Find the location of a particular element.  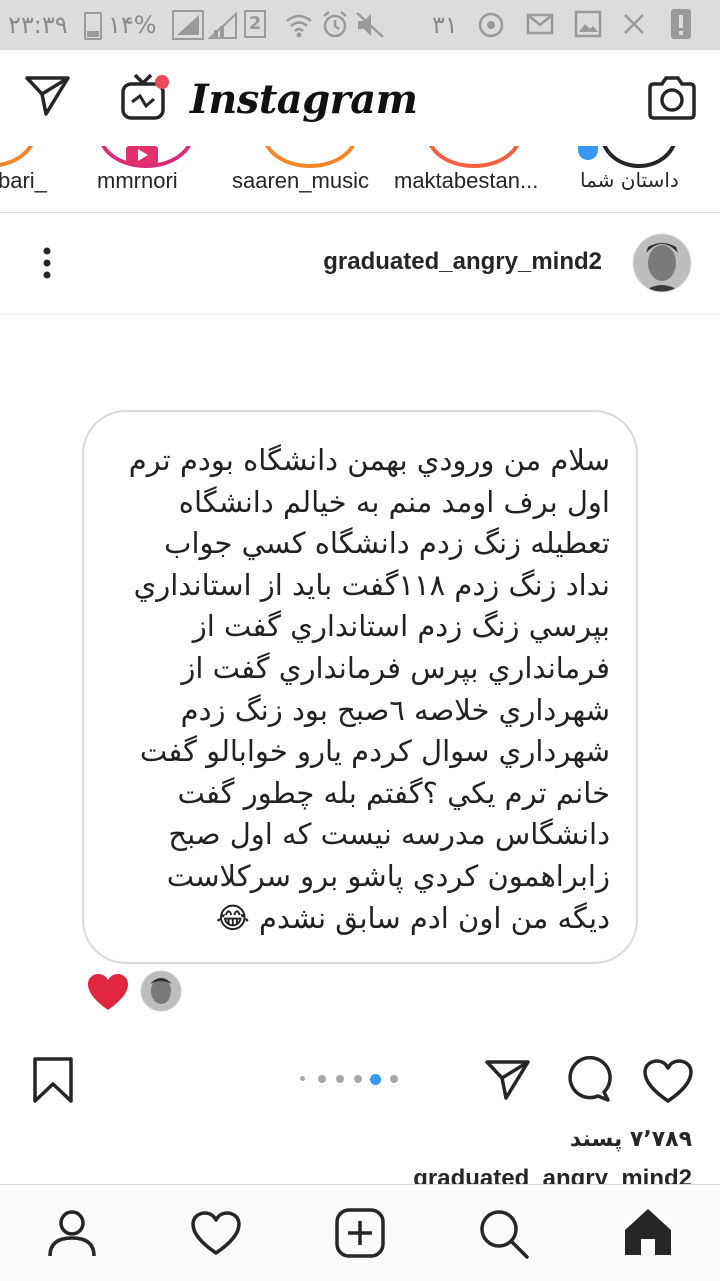

igtv-badge-icon is located at coordinates (142, 155).